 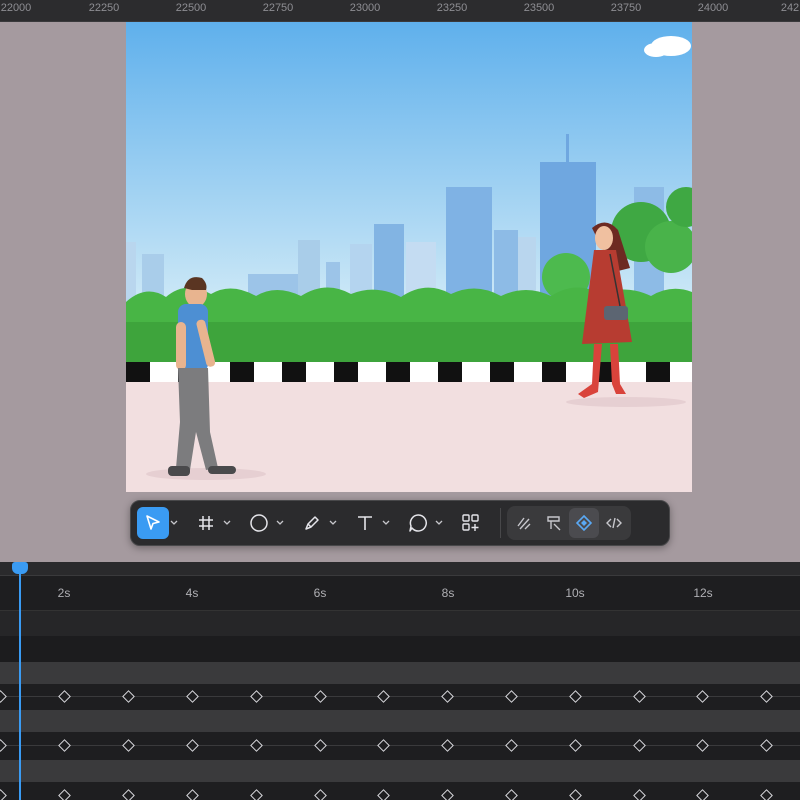 I want to click on time-label: 6s, so click(x=320, y=593).